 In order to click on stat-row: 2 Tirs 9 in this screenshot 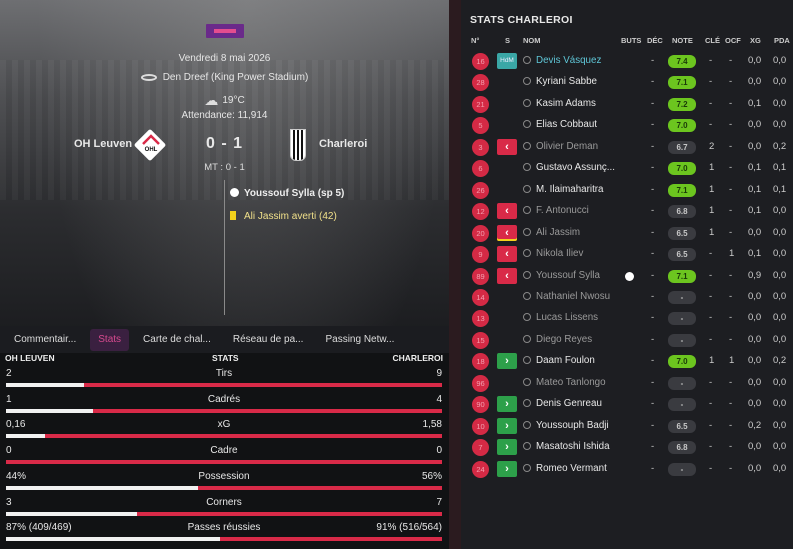, I will do `click(224, 379)`.